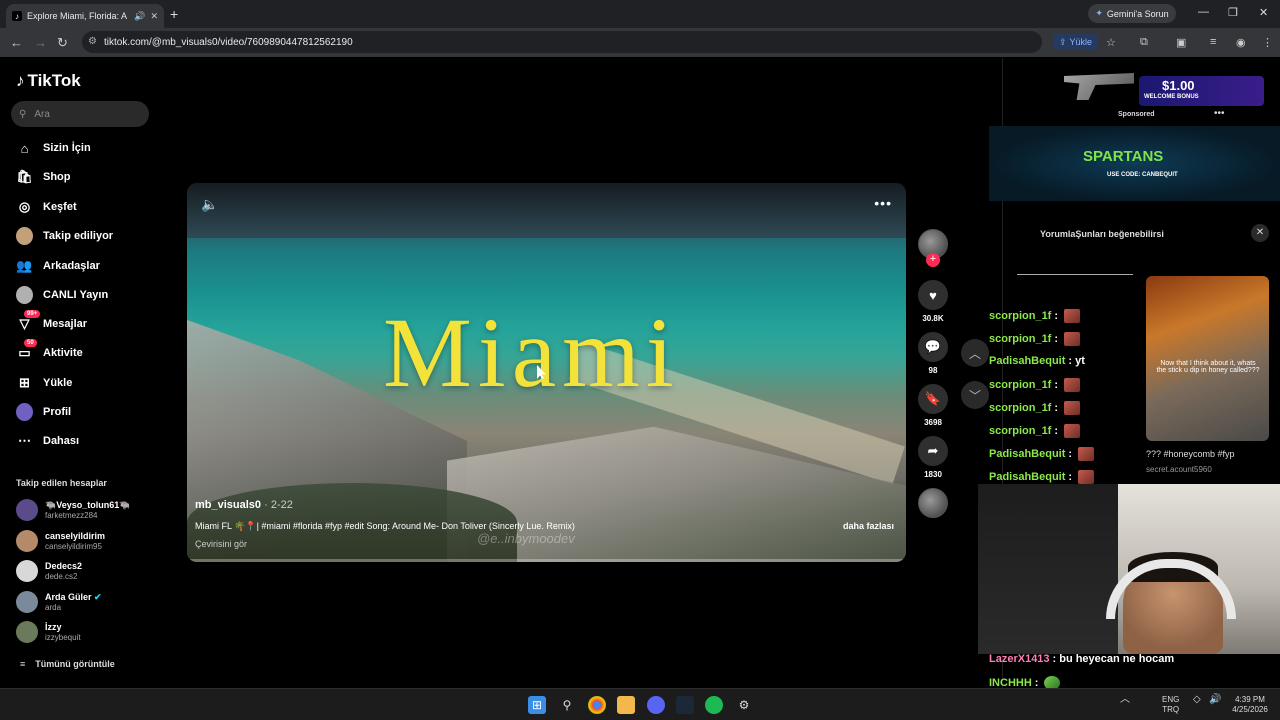 The height and width of the screenshot is (720, 1280). What do you see at coordinates (1267, 42) in the screenshot?
I see `browser-menu-icon: ⋮` at bounding box center [1267, 42].